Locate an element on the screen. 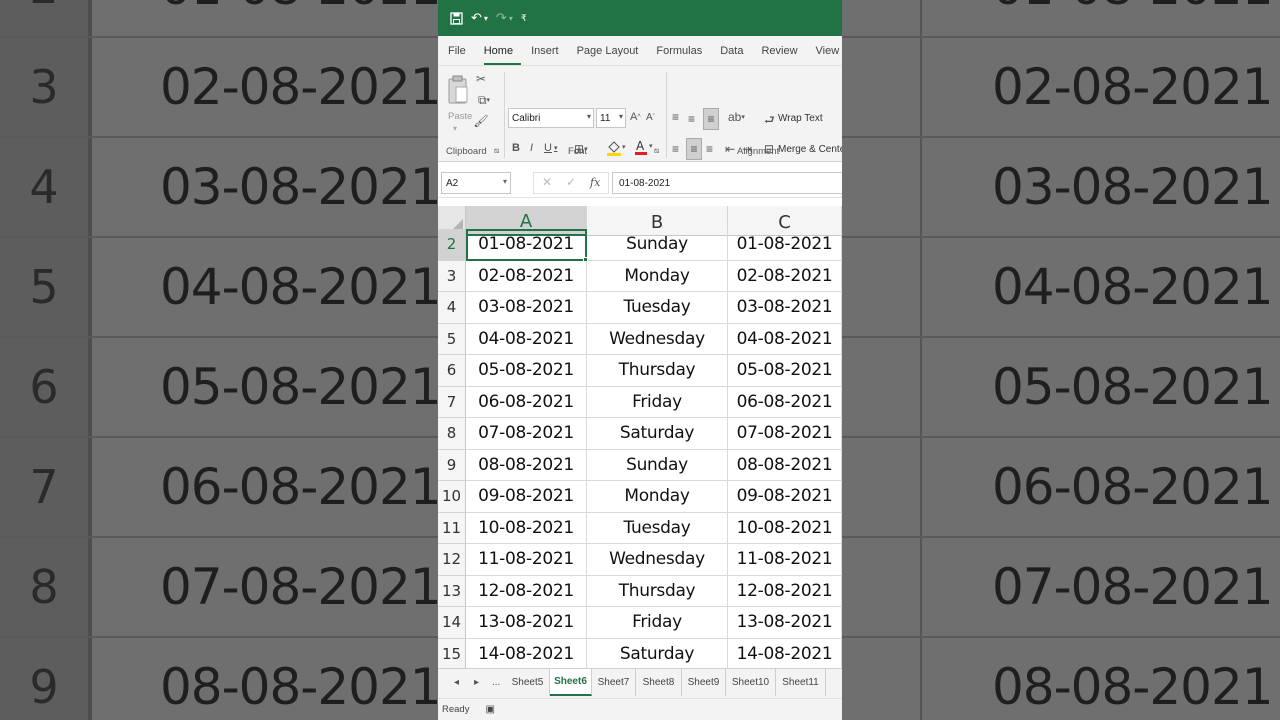 This screenshot has height=720, width=1280. cell-a: 04-08-2021 is located at coordinates (526, 339).